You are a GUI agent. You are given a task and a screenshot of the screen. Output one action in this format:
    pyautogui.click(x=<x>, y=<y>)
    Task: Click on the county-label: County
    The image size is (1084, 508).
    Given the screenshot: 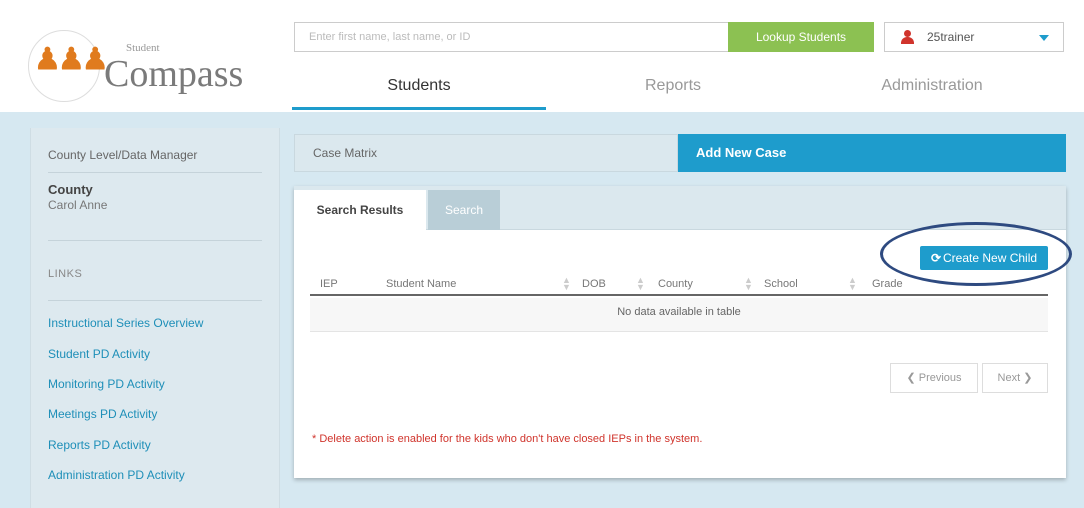 What is the action you would take?
    pyautogui.click(x=70, y=189)
    